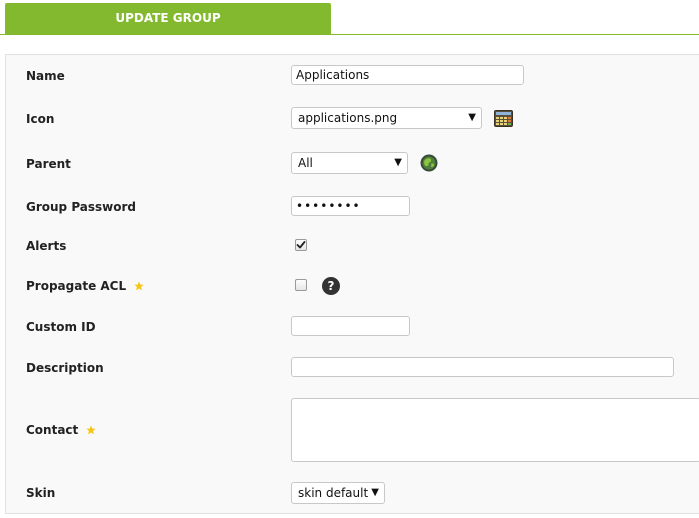 The width and height of the screenshot is (699, 518). What do you see at coordinates (348, 118) in the screenshot?
I see `icon-select-value: applications.png` at bounding box center [348, 118].